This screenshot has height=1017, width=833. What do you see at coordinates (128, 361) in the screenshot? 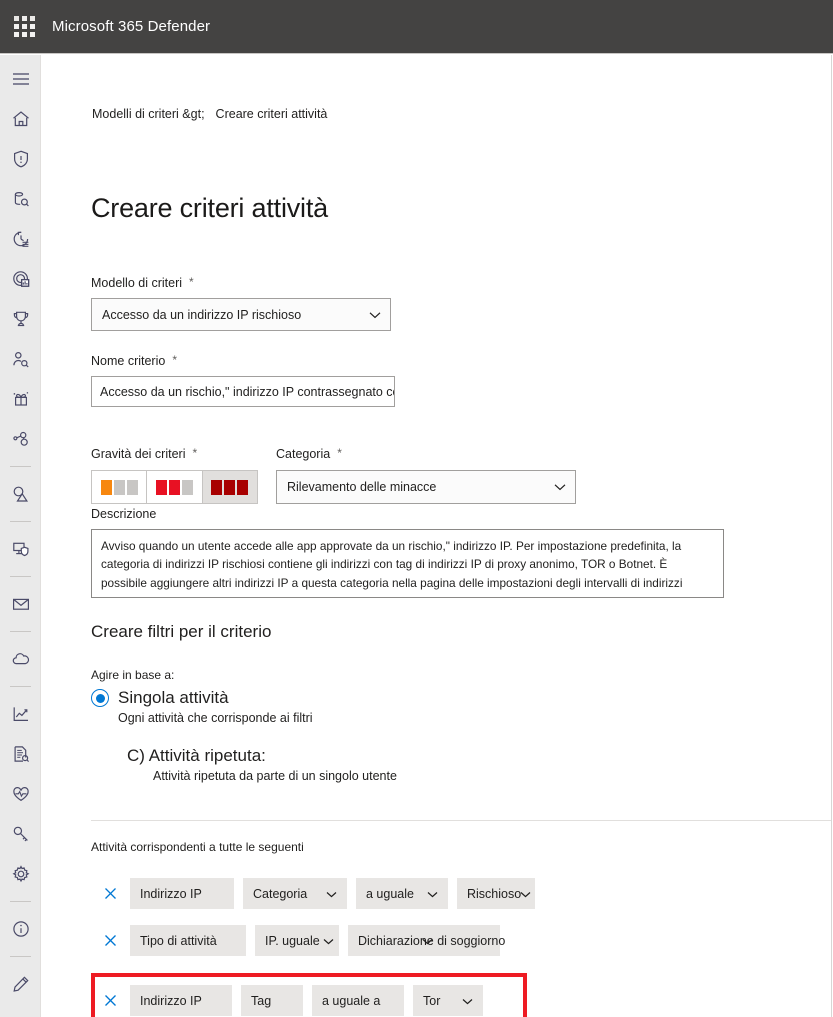
I see `policy-name-label: Nome criterio` at bounding box center [128, 361].